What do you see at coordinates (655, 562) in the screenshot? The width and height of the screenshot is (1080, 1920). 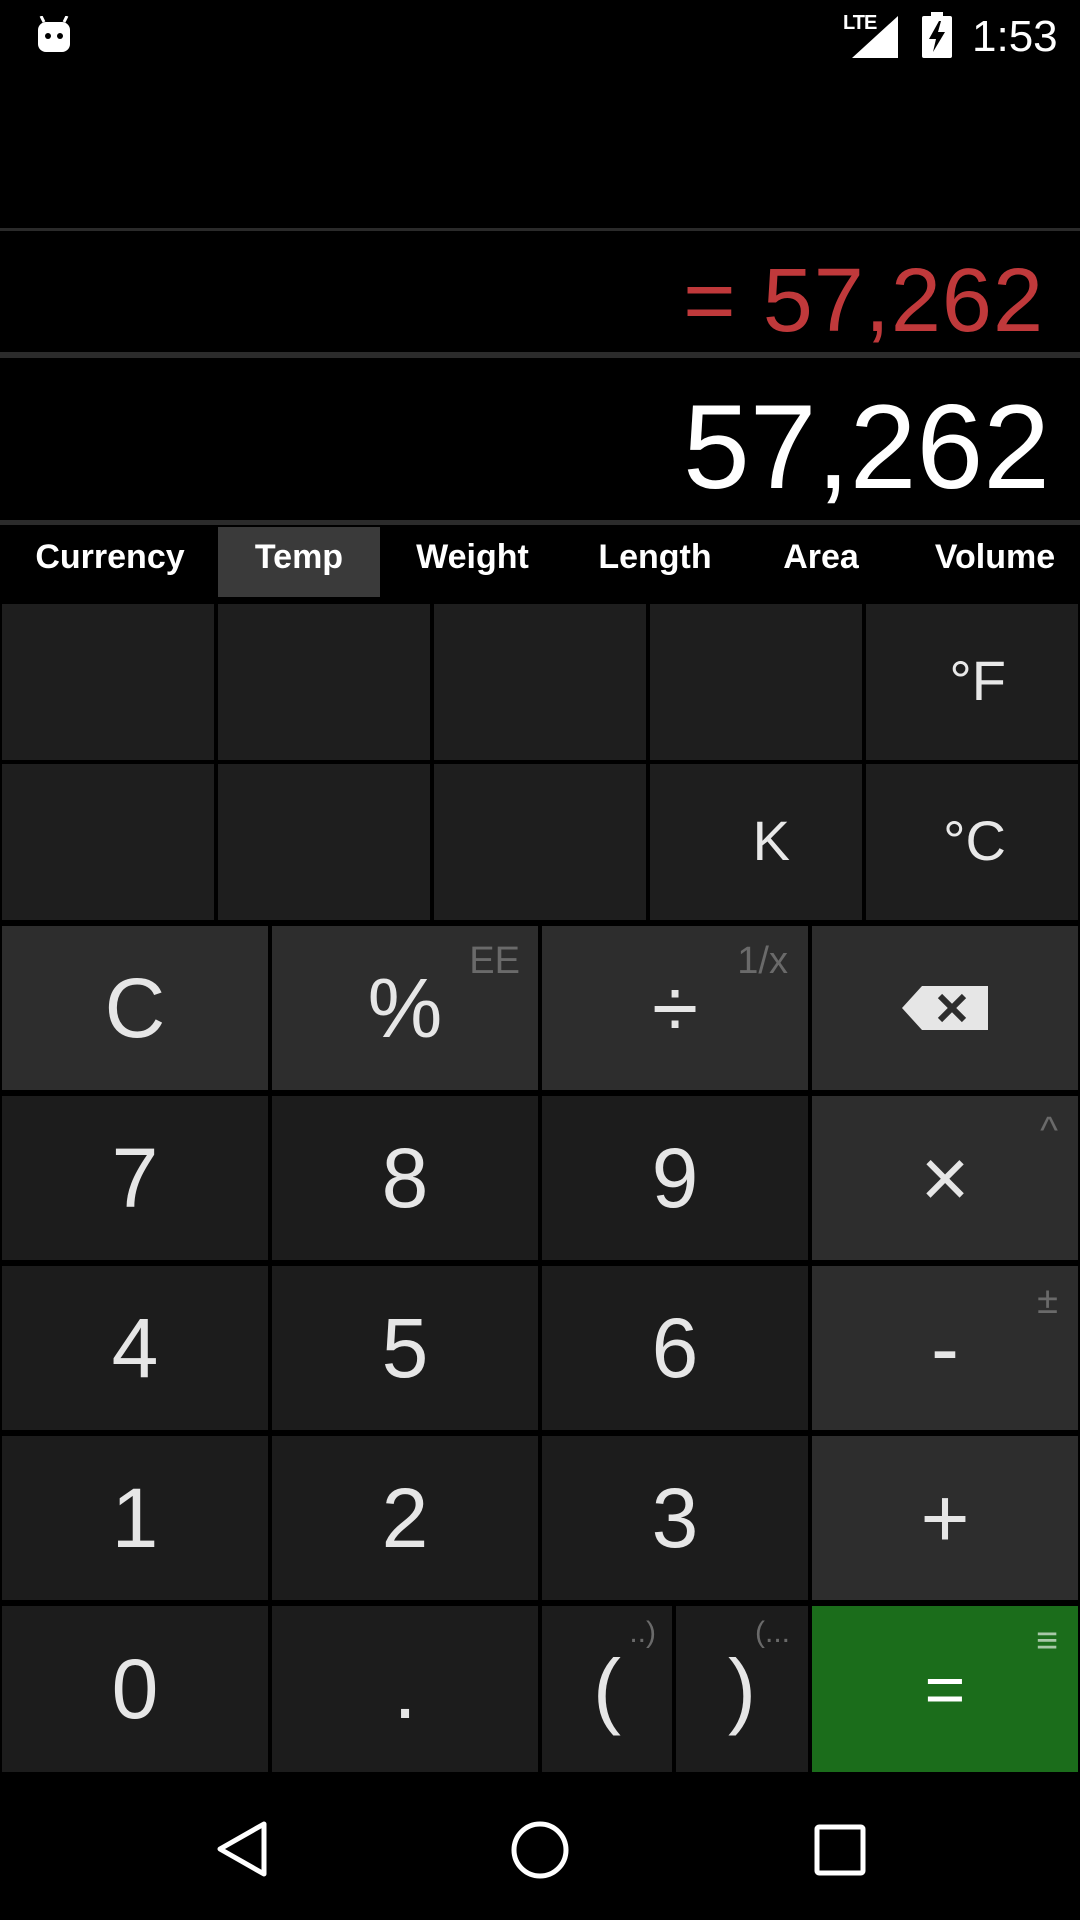 I see `tab-length: Length` at bounding box center [655, 562].